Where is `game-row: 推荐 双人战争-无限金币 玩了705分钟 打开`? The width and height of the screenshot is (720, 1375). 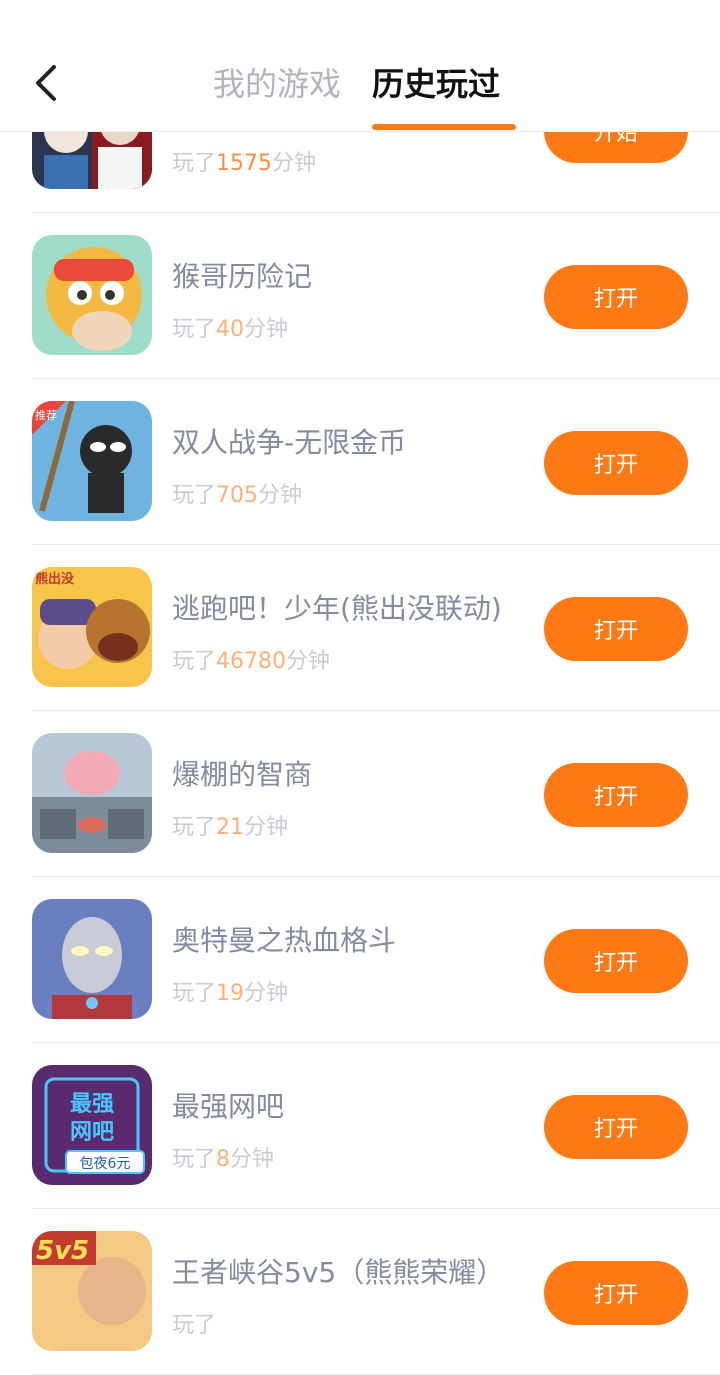 game-row: 推荐 双人战争-无限金币 玩了705分钟 打开 is located at coordinates (376, 462).